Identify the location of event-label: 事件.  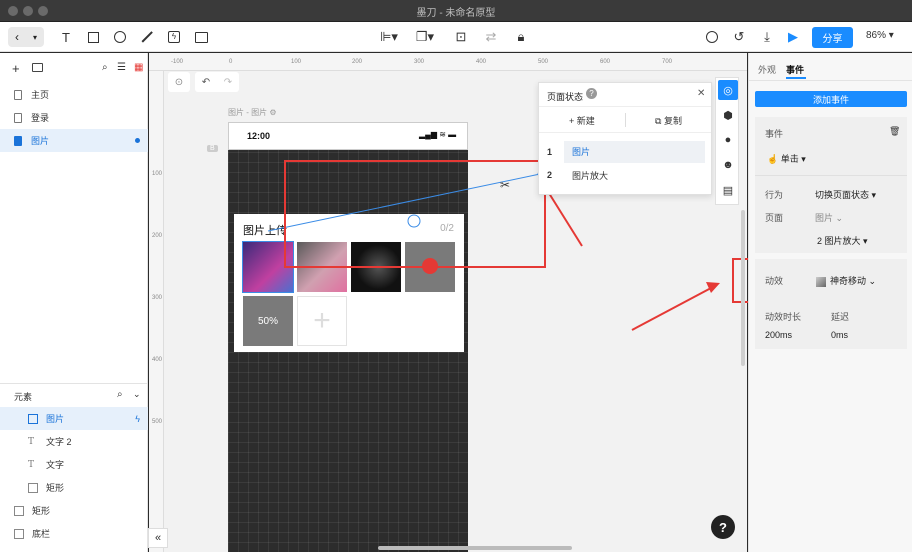
(774, 134).